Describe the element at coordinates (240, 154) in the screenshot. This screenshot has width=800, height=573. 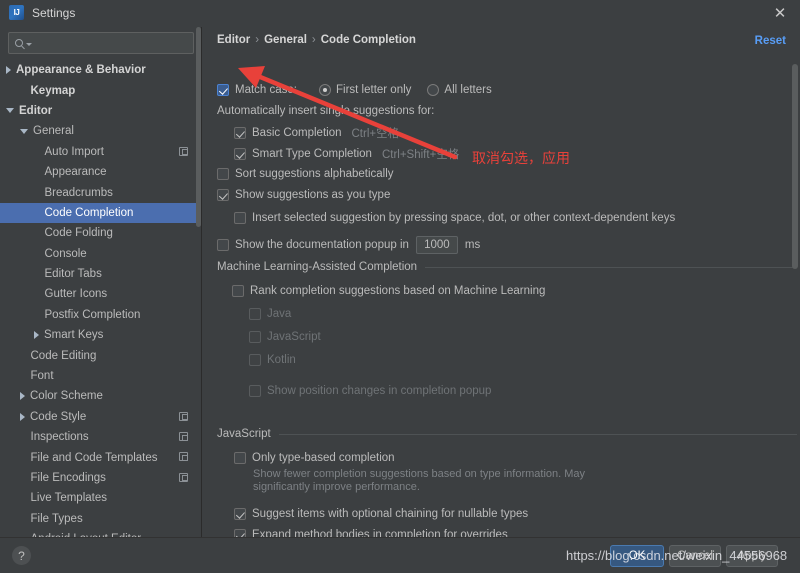
I see `smart-type-completion-checkbox` at that location.